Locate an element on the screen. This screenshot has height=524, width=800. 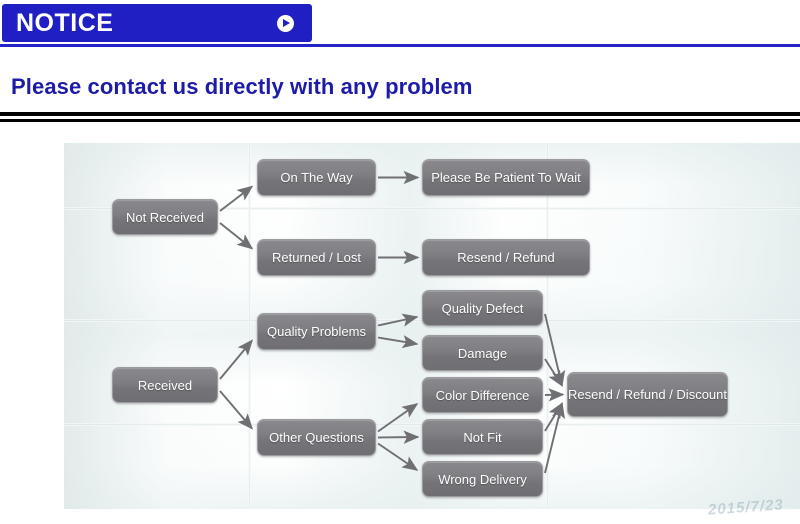
play-triangle-icon is located at coordinates (285, 23).